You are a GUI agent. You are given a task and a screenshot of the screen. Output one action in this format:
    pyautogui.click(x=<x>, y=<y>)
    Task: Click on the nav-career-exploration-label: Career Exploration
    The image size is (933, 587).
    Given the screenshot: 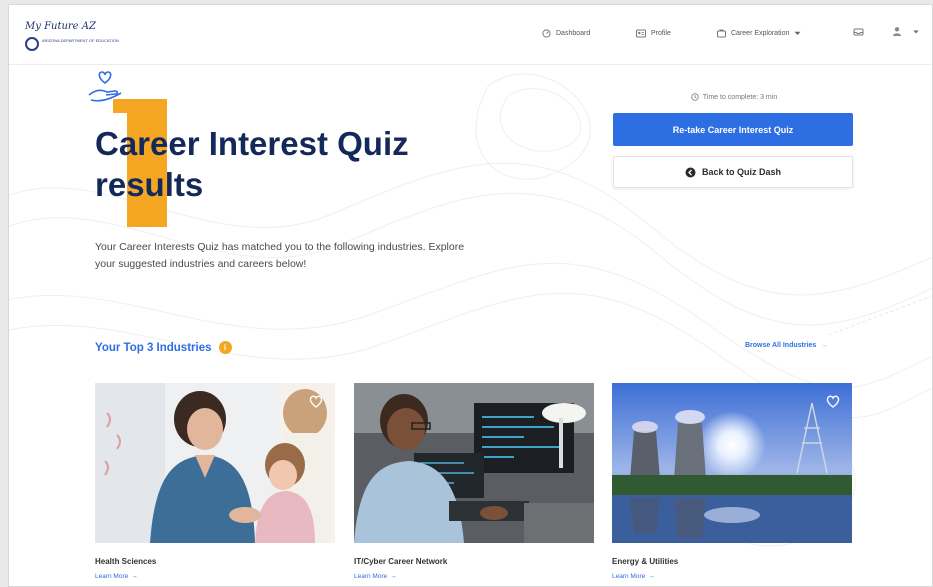 What is the action you would take?
    pyautogui.click(x=760, y=33)
    